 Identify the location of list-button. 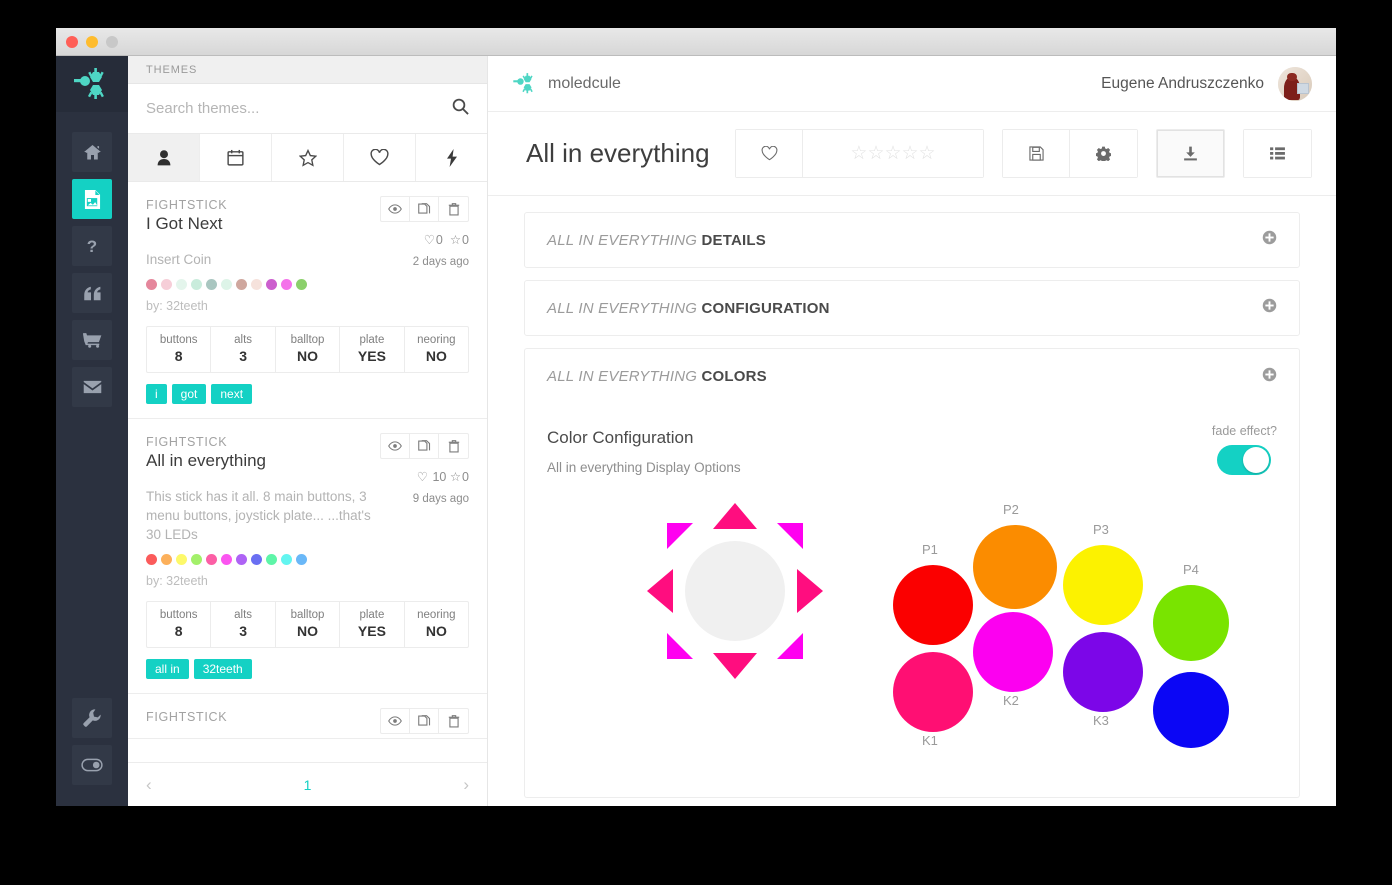
(1277, 153).